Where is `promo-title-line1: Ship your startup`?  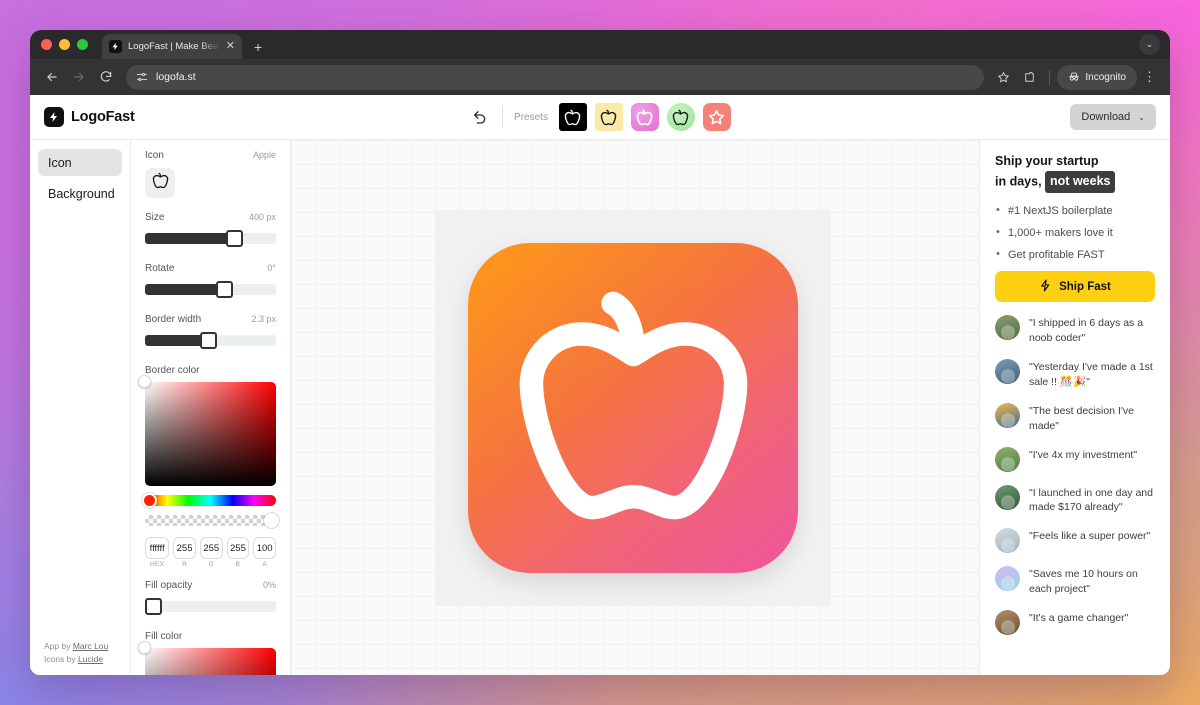 promo-title-line1: Ship your startup is located at coordinates (1047, 161).